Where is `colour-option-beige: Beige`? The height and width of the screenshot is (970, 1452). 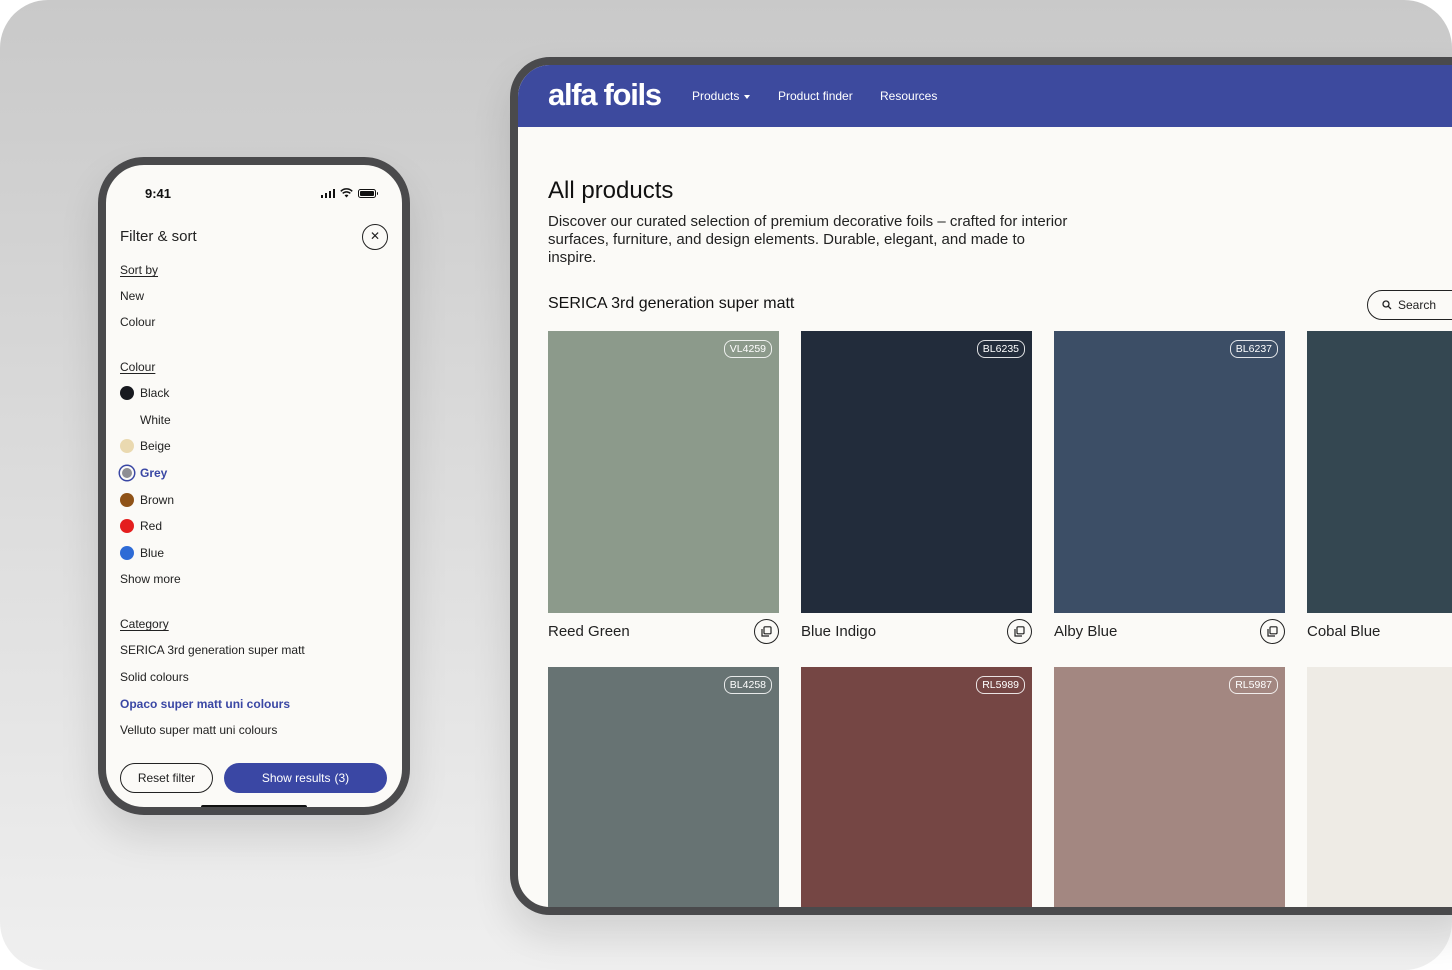 colour-option-beige: Beige is located at coordinates (145, 446).